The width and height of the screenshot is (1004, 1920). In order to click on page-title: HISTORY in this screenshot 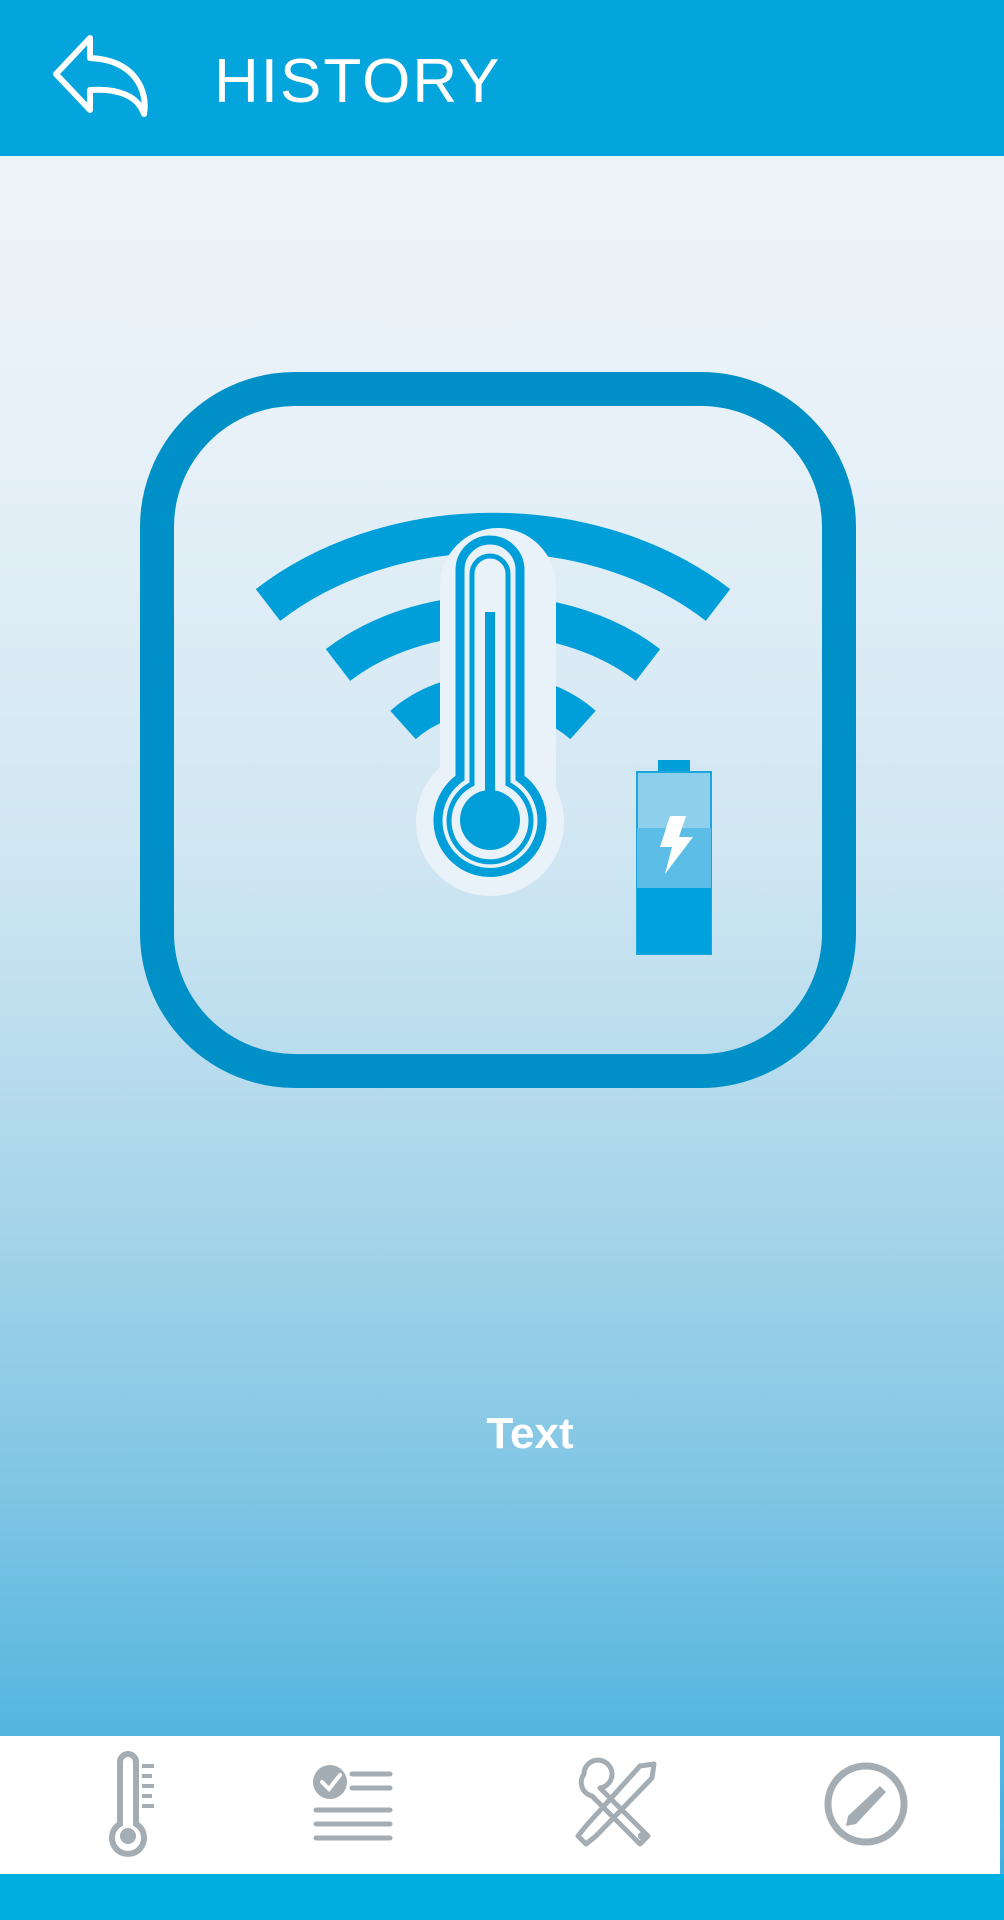, I will do `click(358, 81)`.